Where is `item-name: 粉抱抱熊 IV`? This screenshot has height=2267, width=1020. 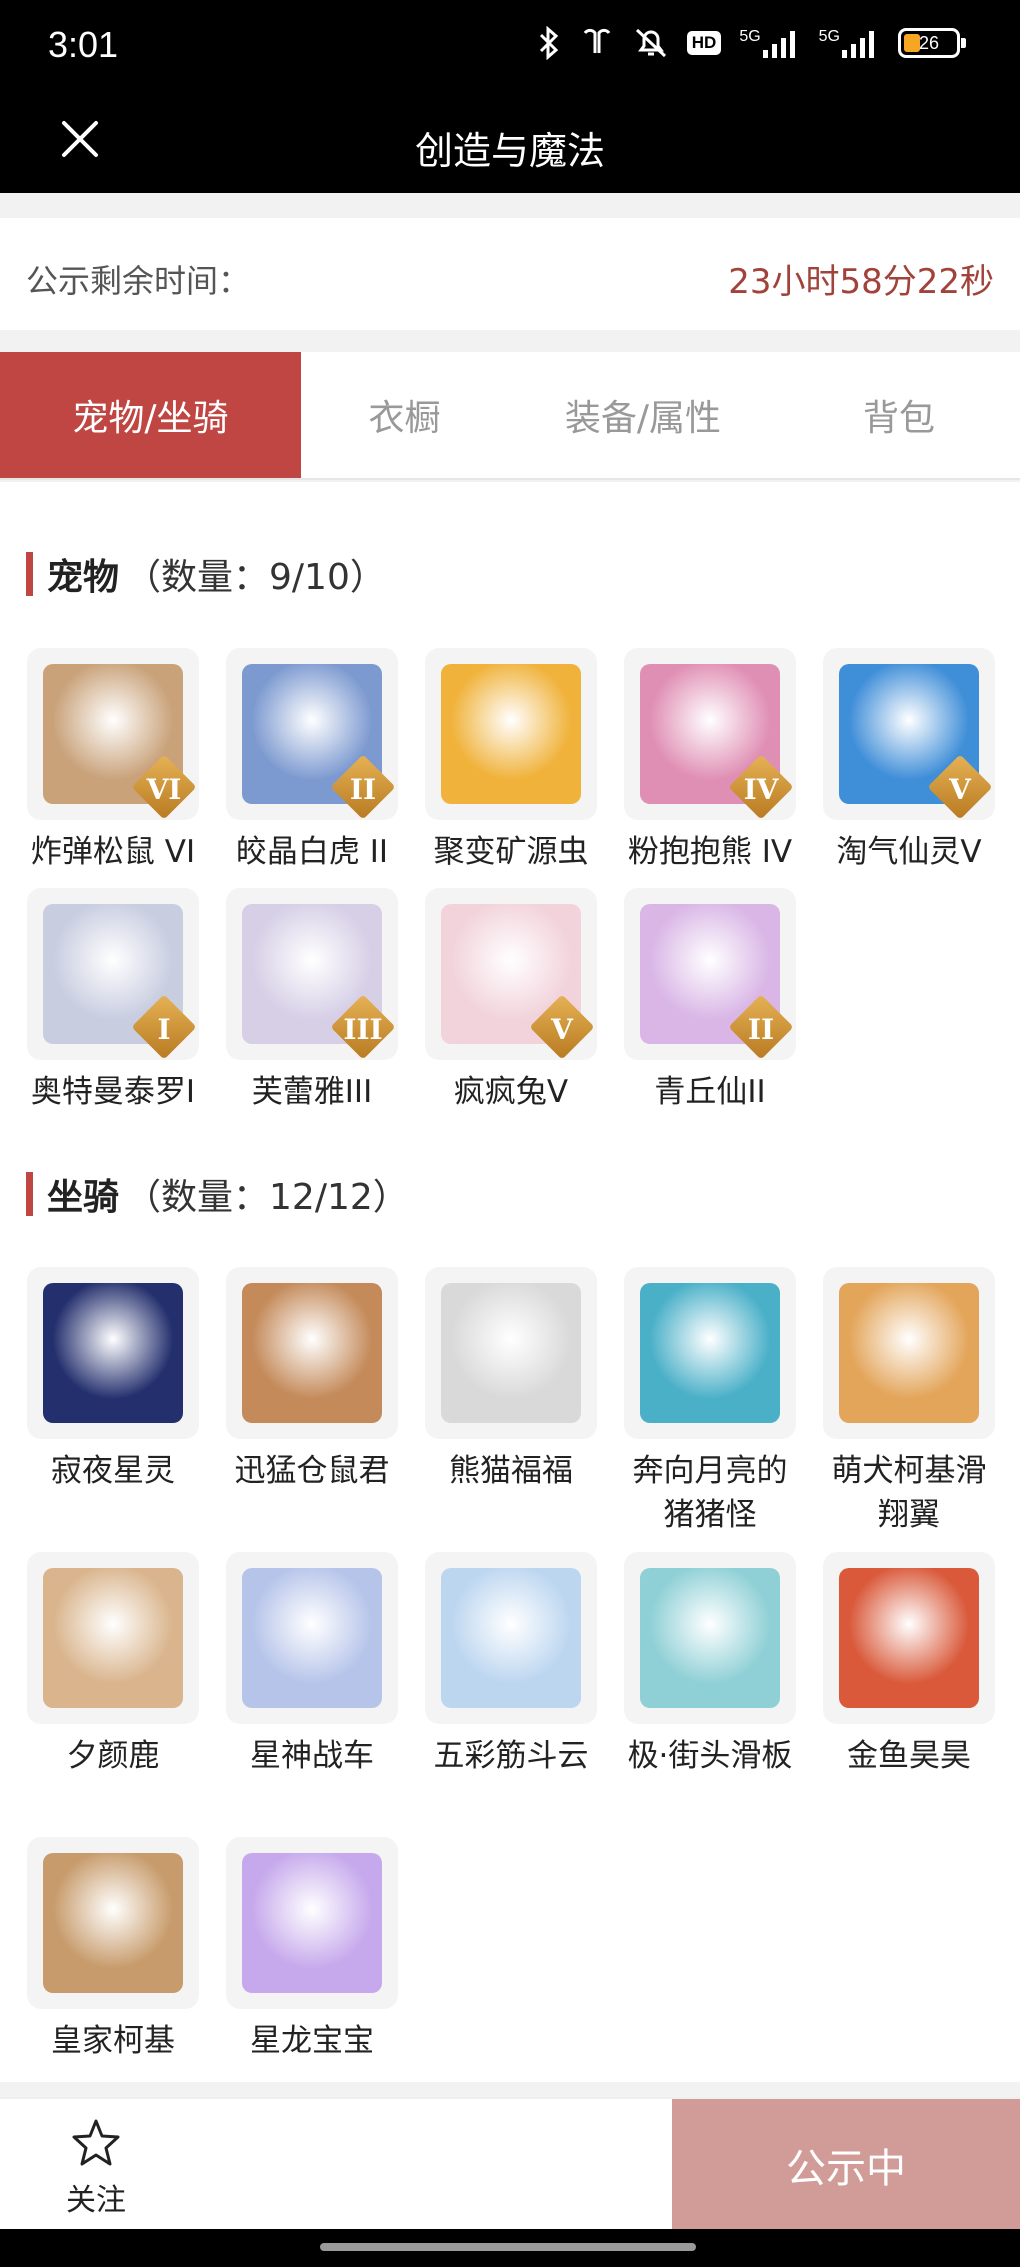 item-name: 粉抱抱熊 IV is located at coordinates (710, 852).